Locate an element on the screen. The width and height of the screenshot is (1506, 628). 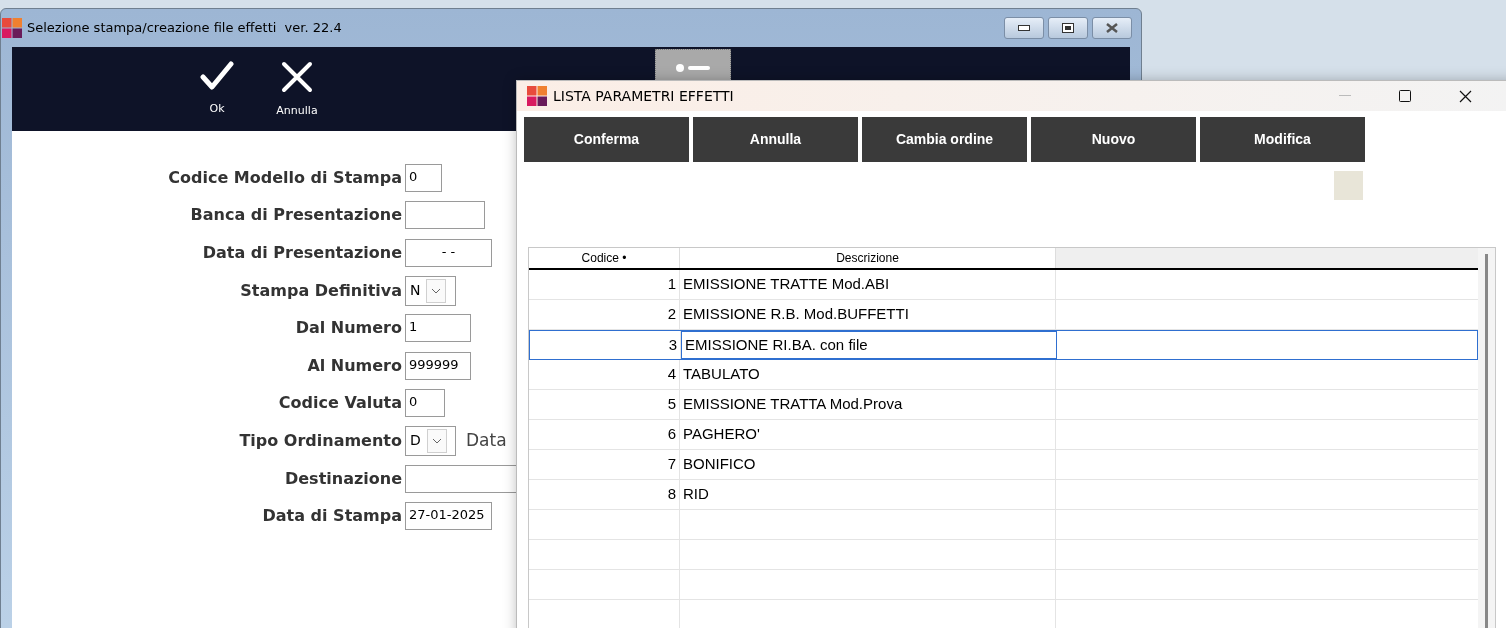
window-title: Selezione stampa/creazione file effetti ver. 22.4 is located at coordinates (184, 28).